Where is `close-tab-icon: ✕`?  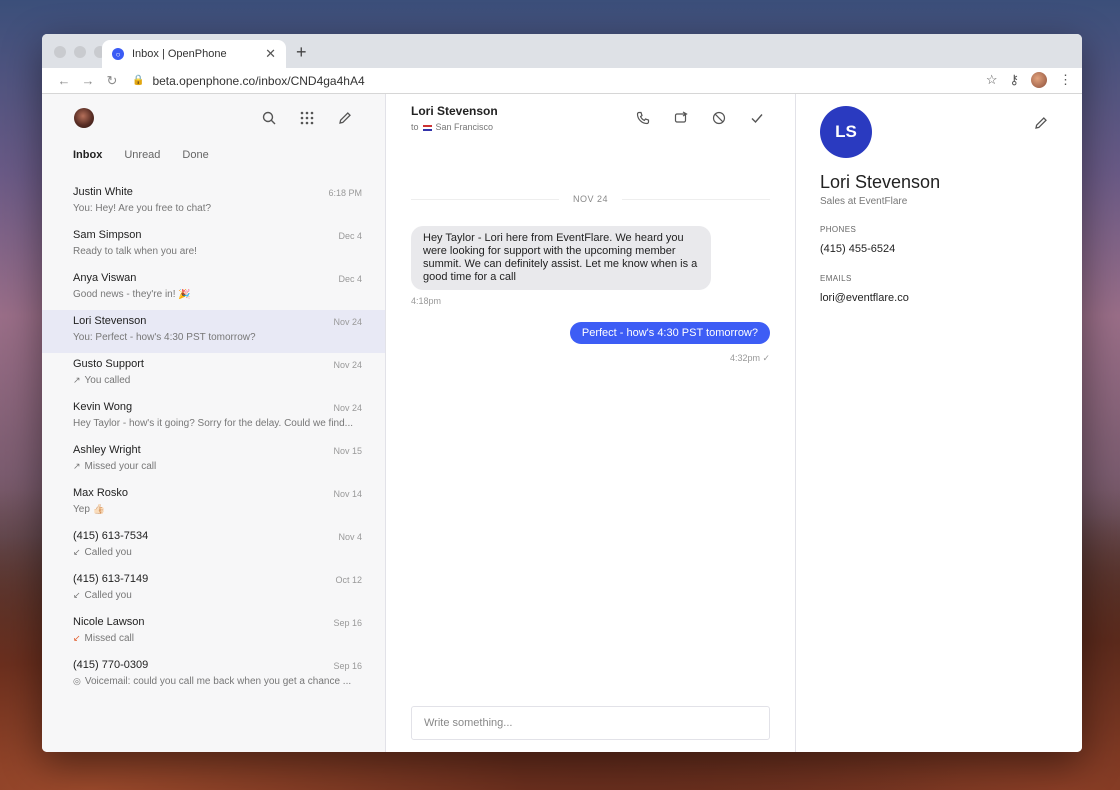 close-tab-icon: ✕ is located at coordinates (270, 54).